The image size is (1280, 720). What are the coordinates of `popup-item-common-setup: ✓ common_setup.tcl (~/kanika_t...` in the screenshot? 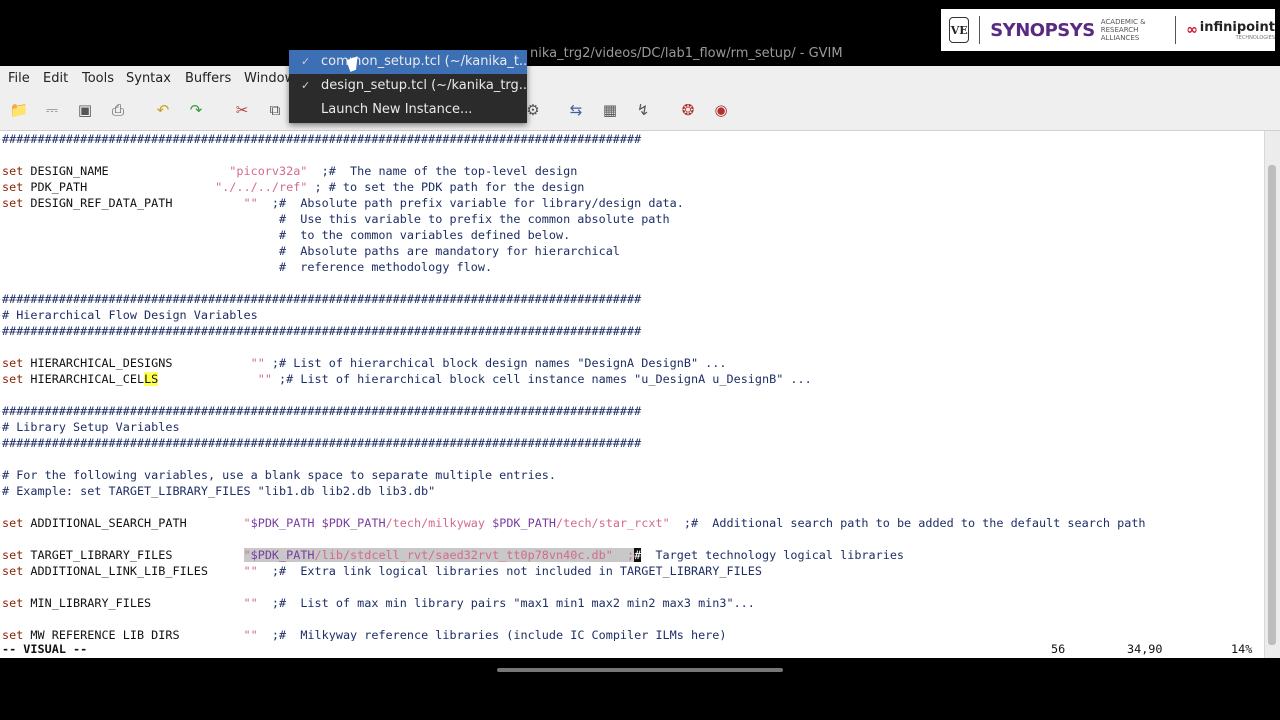 It's located at (408, 62).